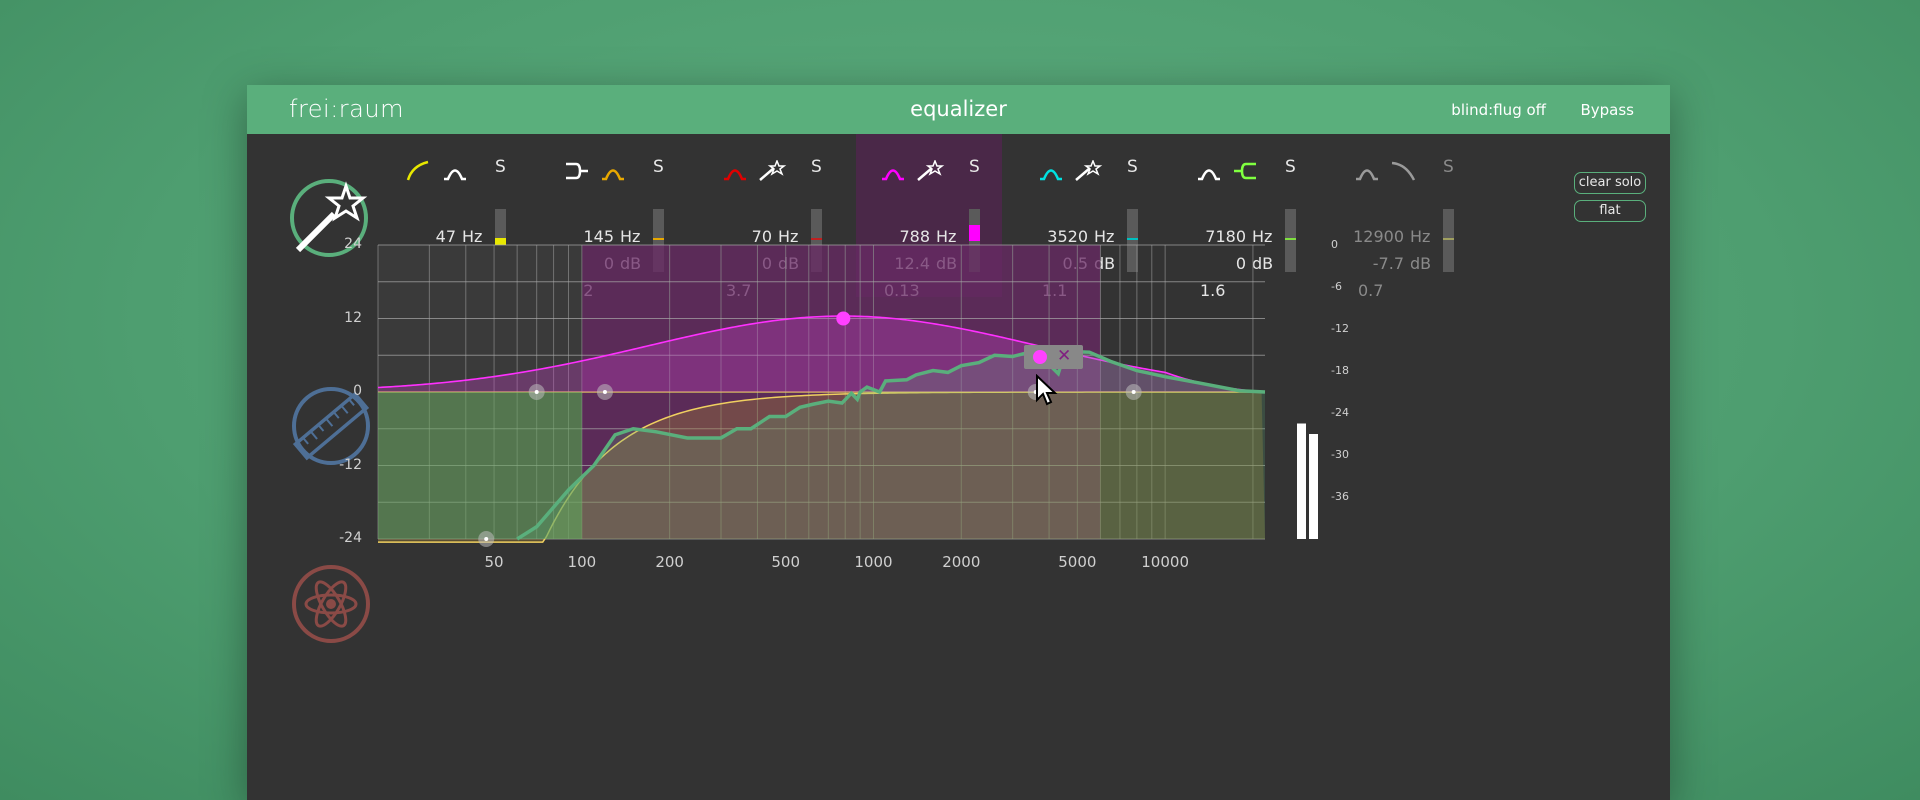 Image resolution: width=1920 pixels, height=800 pixels. I want to click on x-tick-label: 100, so click(582, 562).